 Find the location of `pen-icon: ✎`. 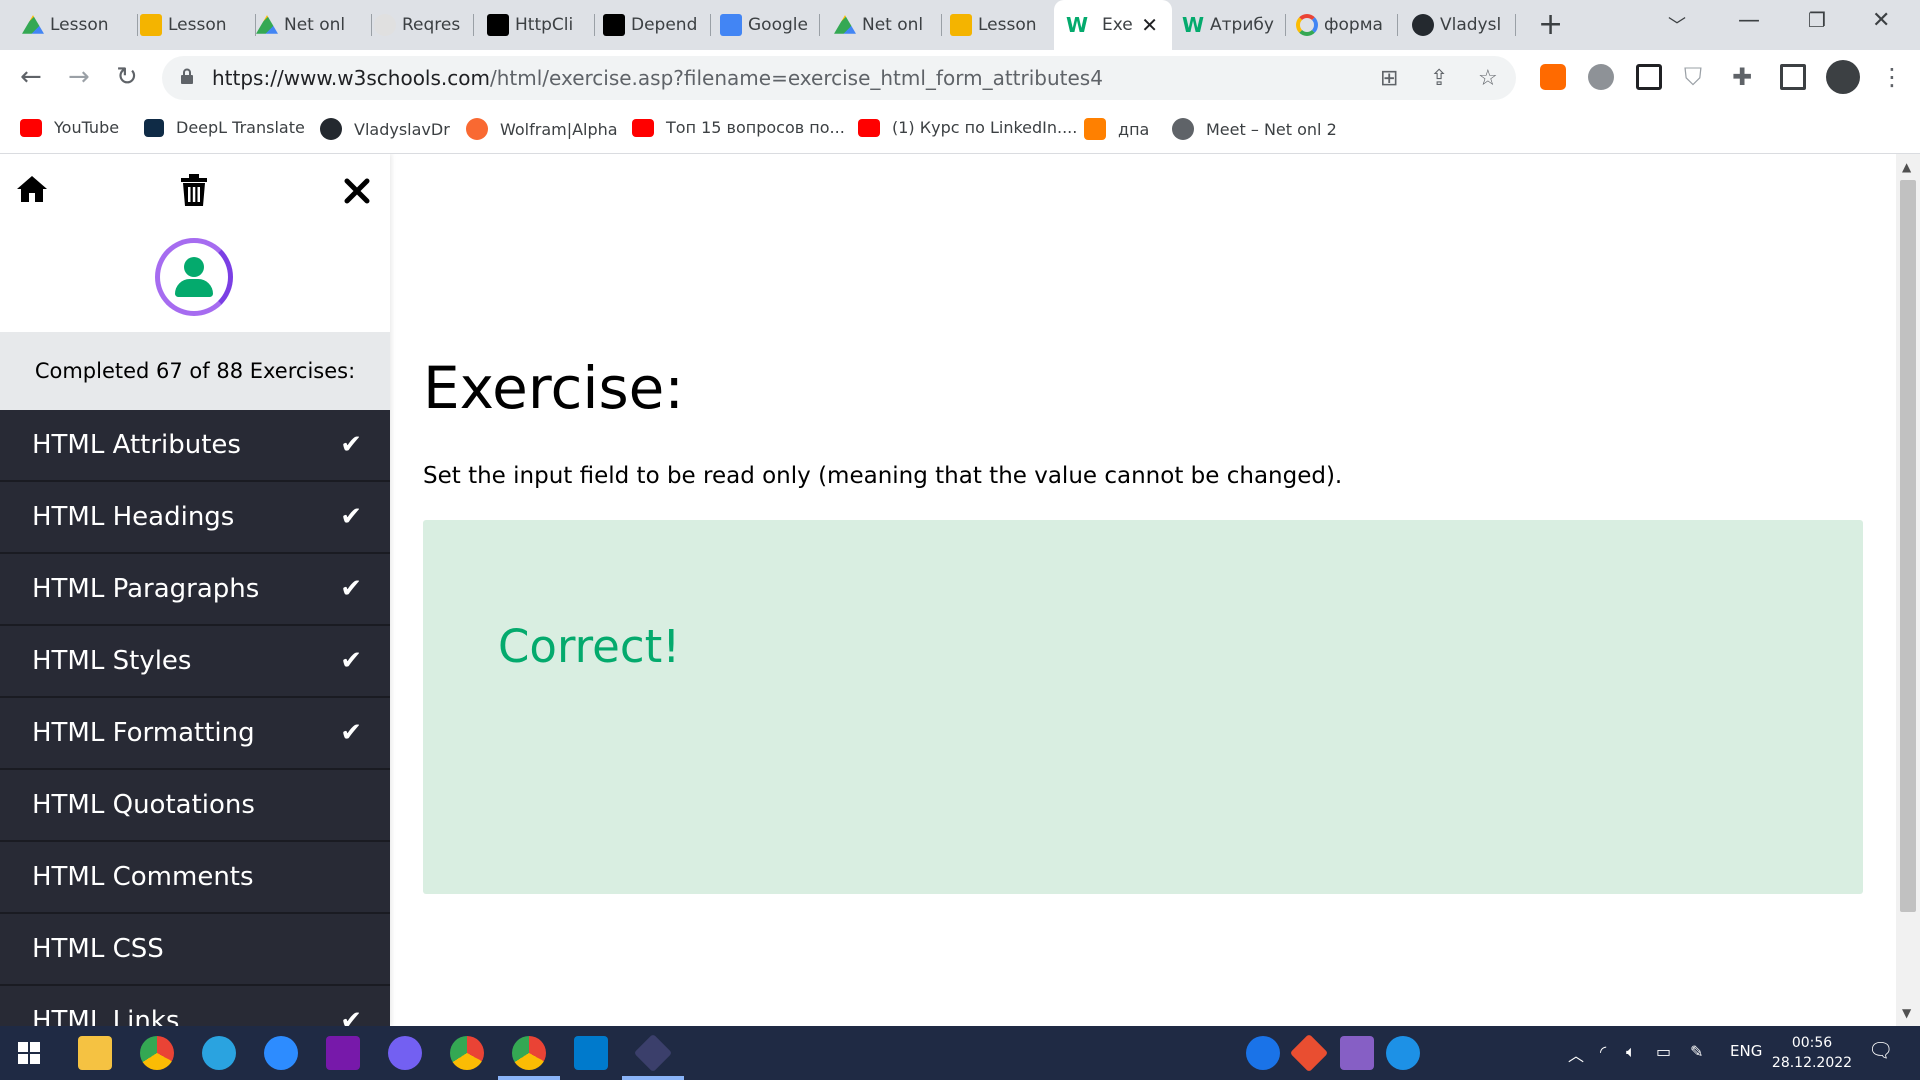

pen-icon: ✎ is located at coordinates (1696, 1051).